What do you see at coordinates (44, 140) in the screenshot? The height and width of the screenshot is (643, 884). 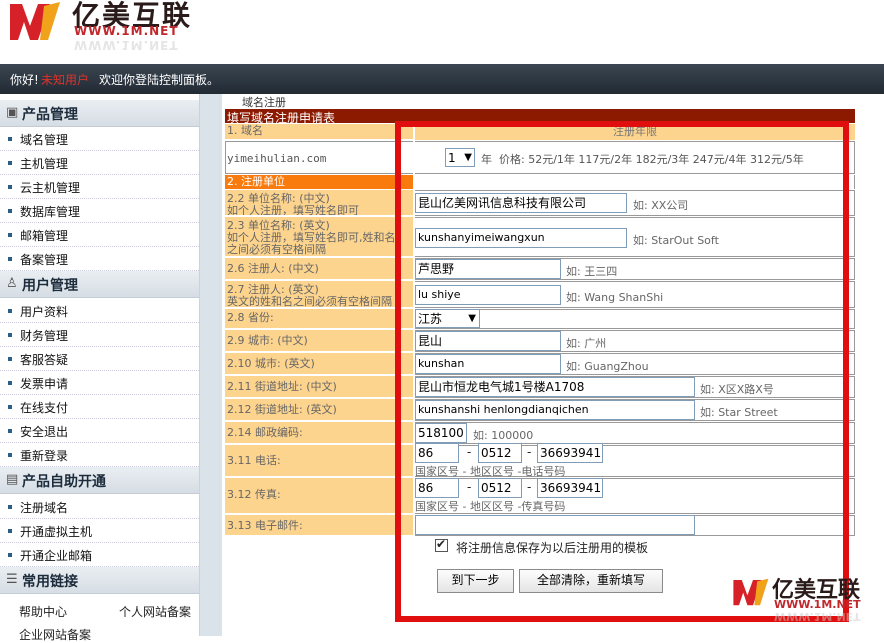 I see `sidebar-item-label: 域名管理` at bounding box center [44, 140].